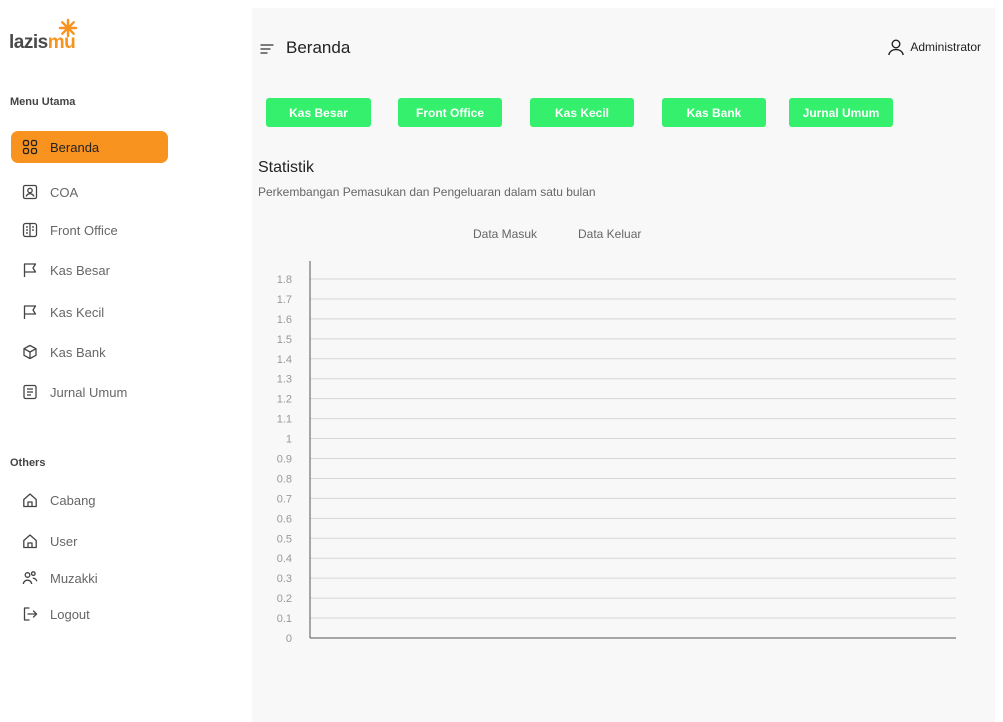 The width and height of the screenshot is (1003, 722). I want to click on y-tick-label: 0.4, so click(284, 559).